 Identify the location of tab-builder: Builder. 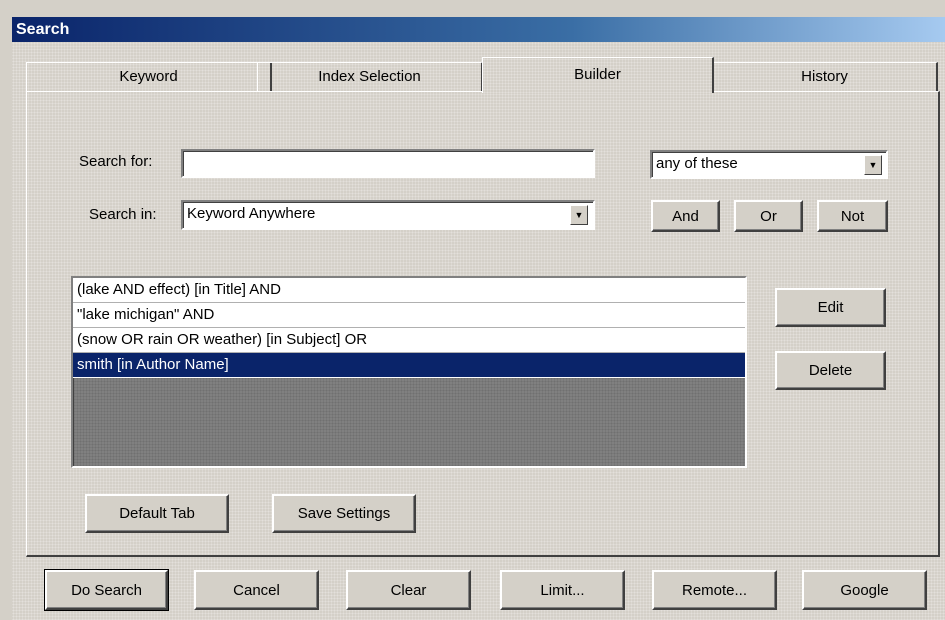
(598, 75).